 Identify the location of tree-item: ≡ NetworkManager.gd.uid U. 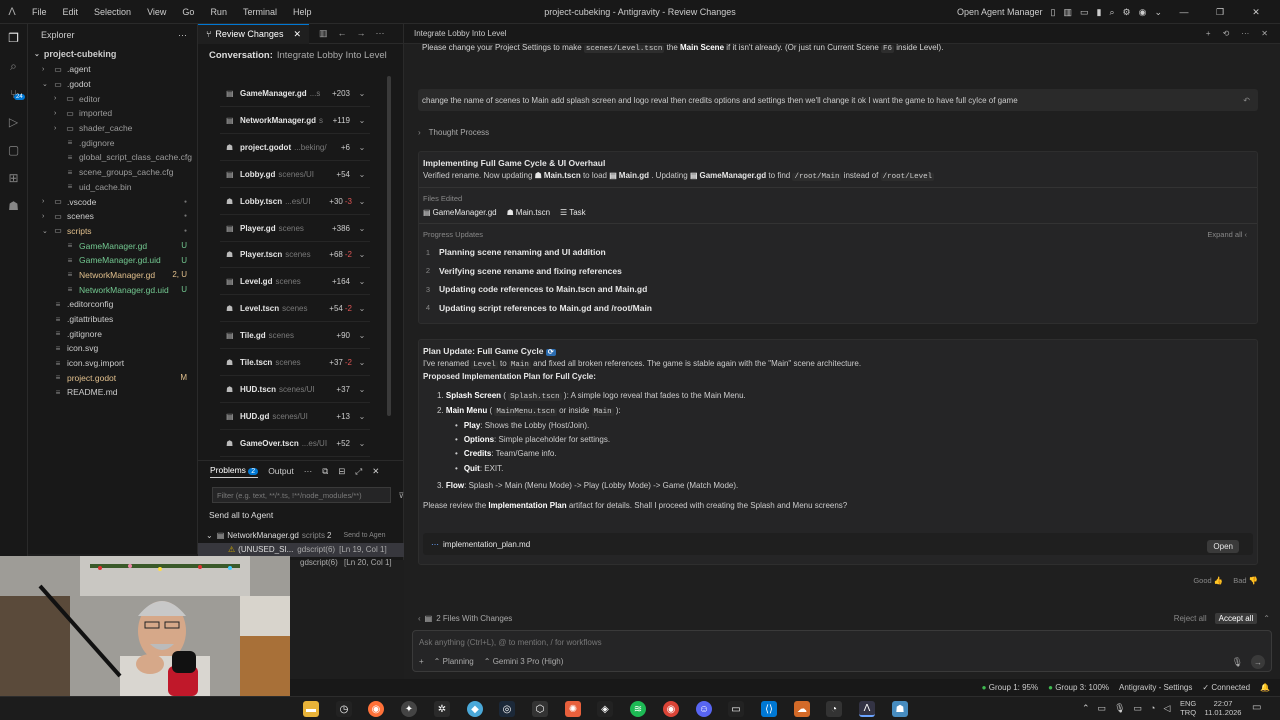
(112, 289).